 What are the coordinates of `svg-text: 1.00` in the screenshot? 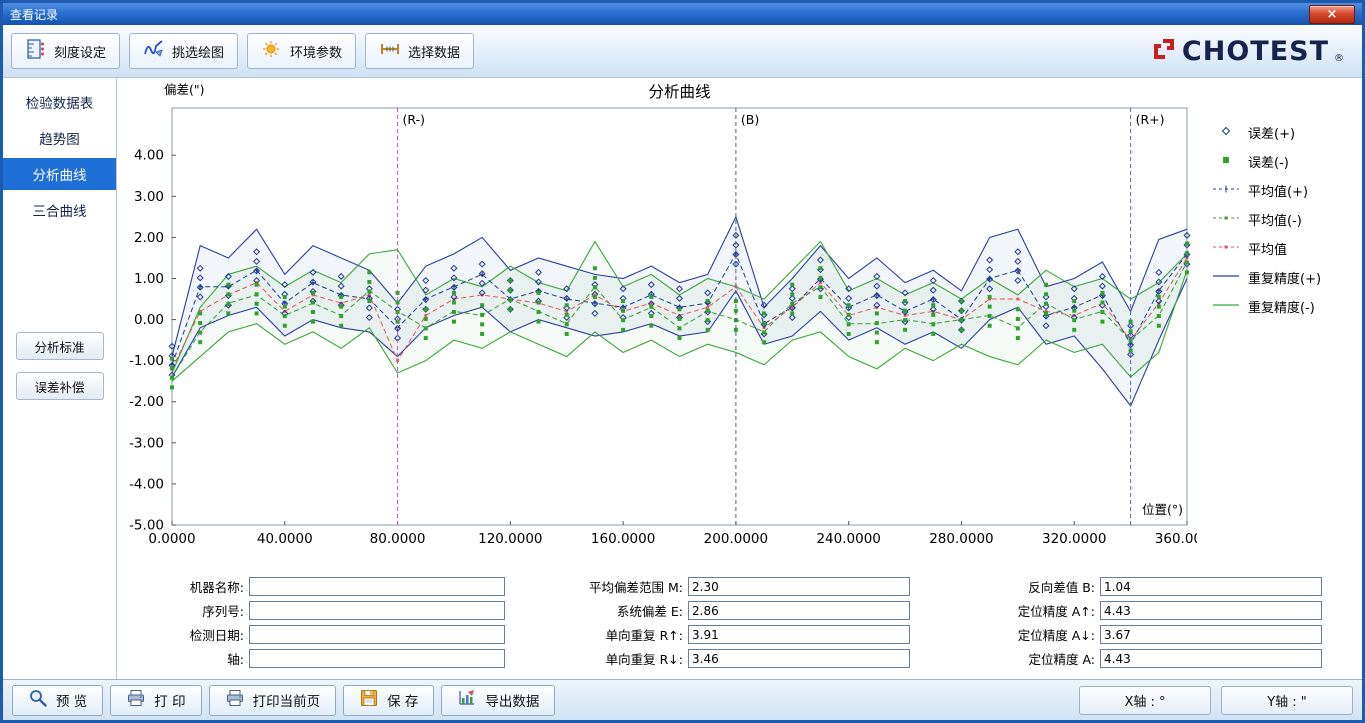 It's located at (149, 279).